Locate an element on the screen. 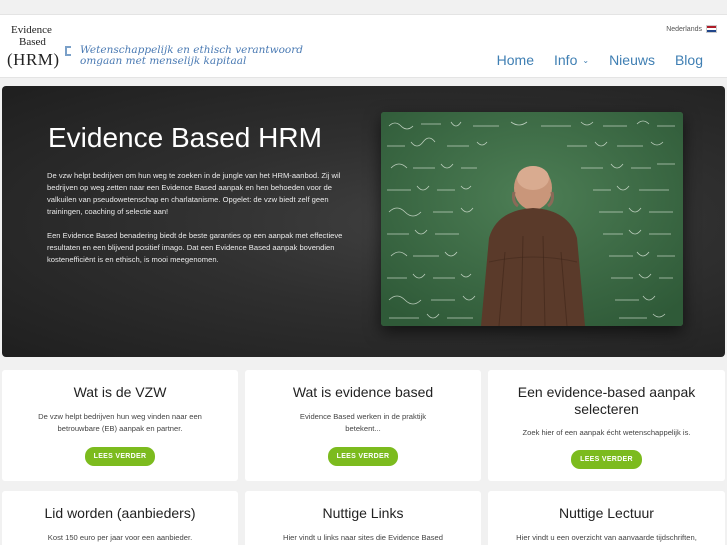  site-logo: Evidence Based (HRM) is located at coordinates (39, 48).